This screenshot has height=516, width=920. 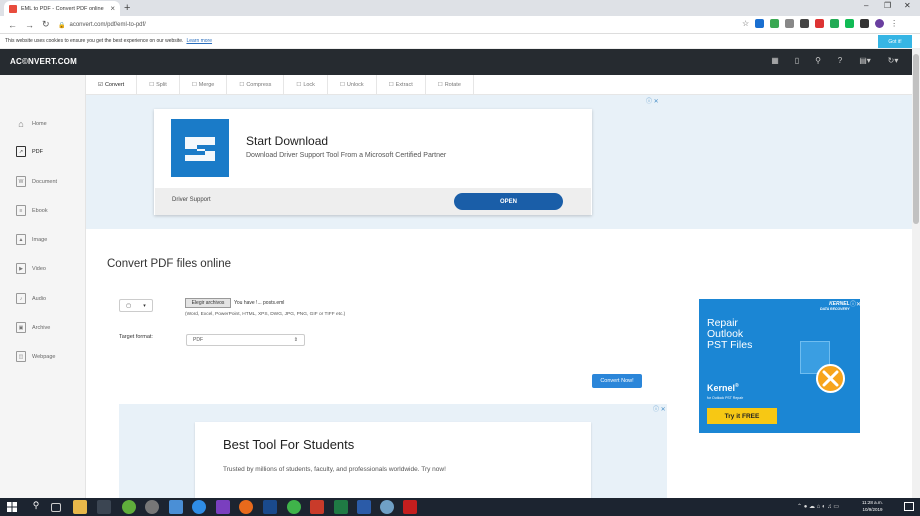 I want to click on target-format-label: Target format:, so click(x=136, y=337).